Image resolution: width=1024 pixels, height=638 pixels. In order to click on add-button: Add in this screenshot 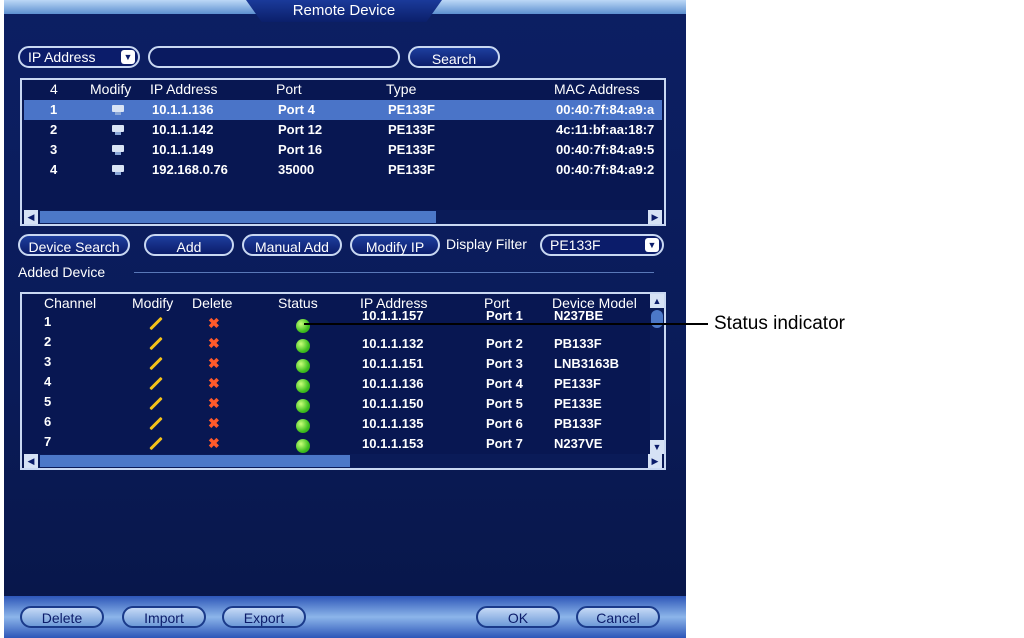, I will do `click(189, 245)`.